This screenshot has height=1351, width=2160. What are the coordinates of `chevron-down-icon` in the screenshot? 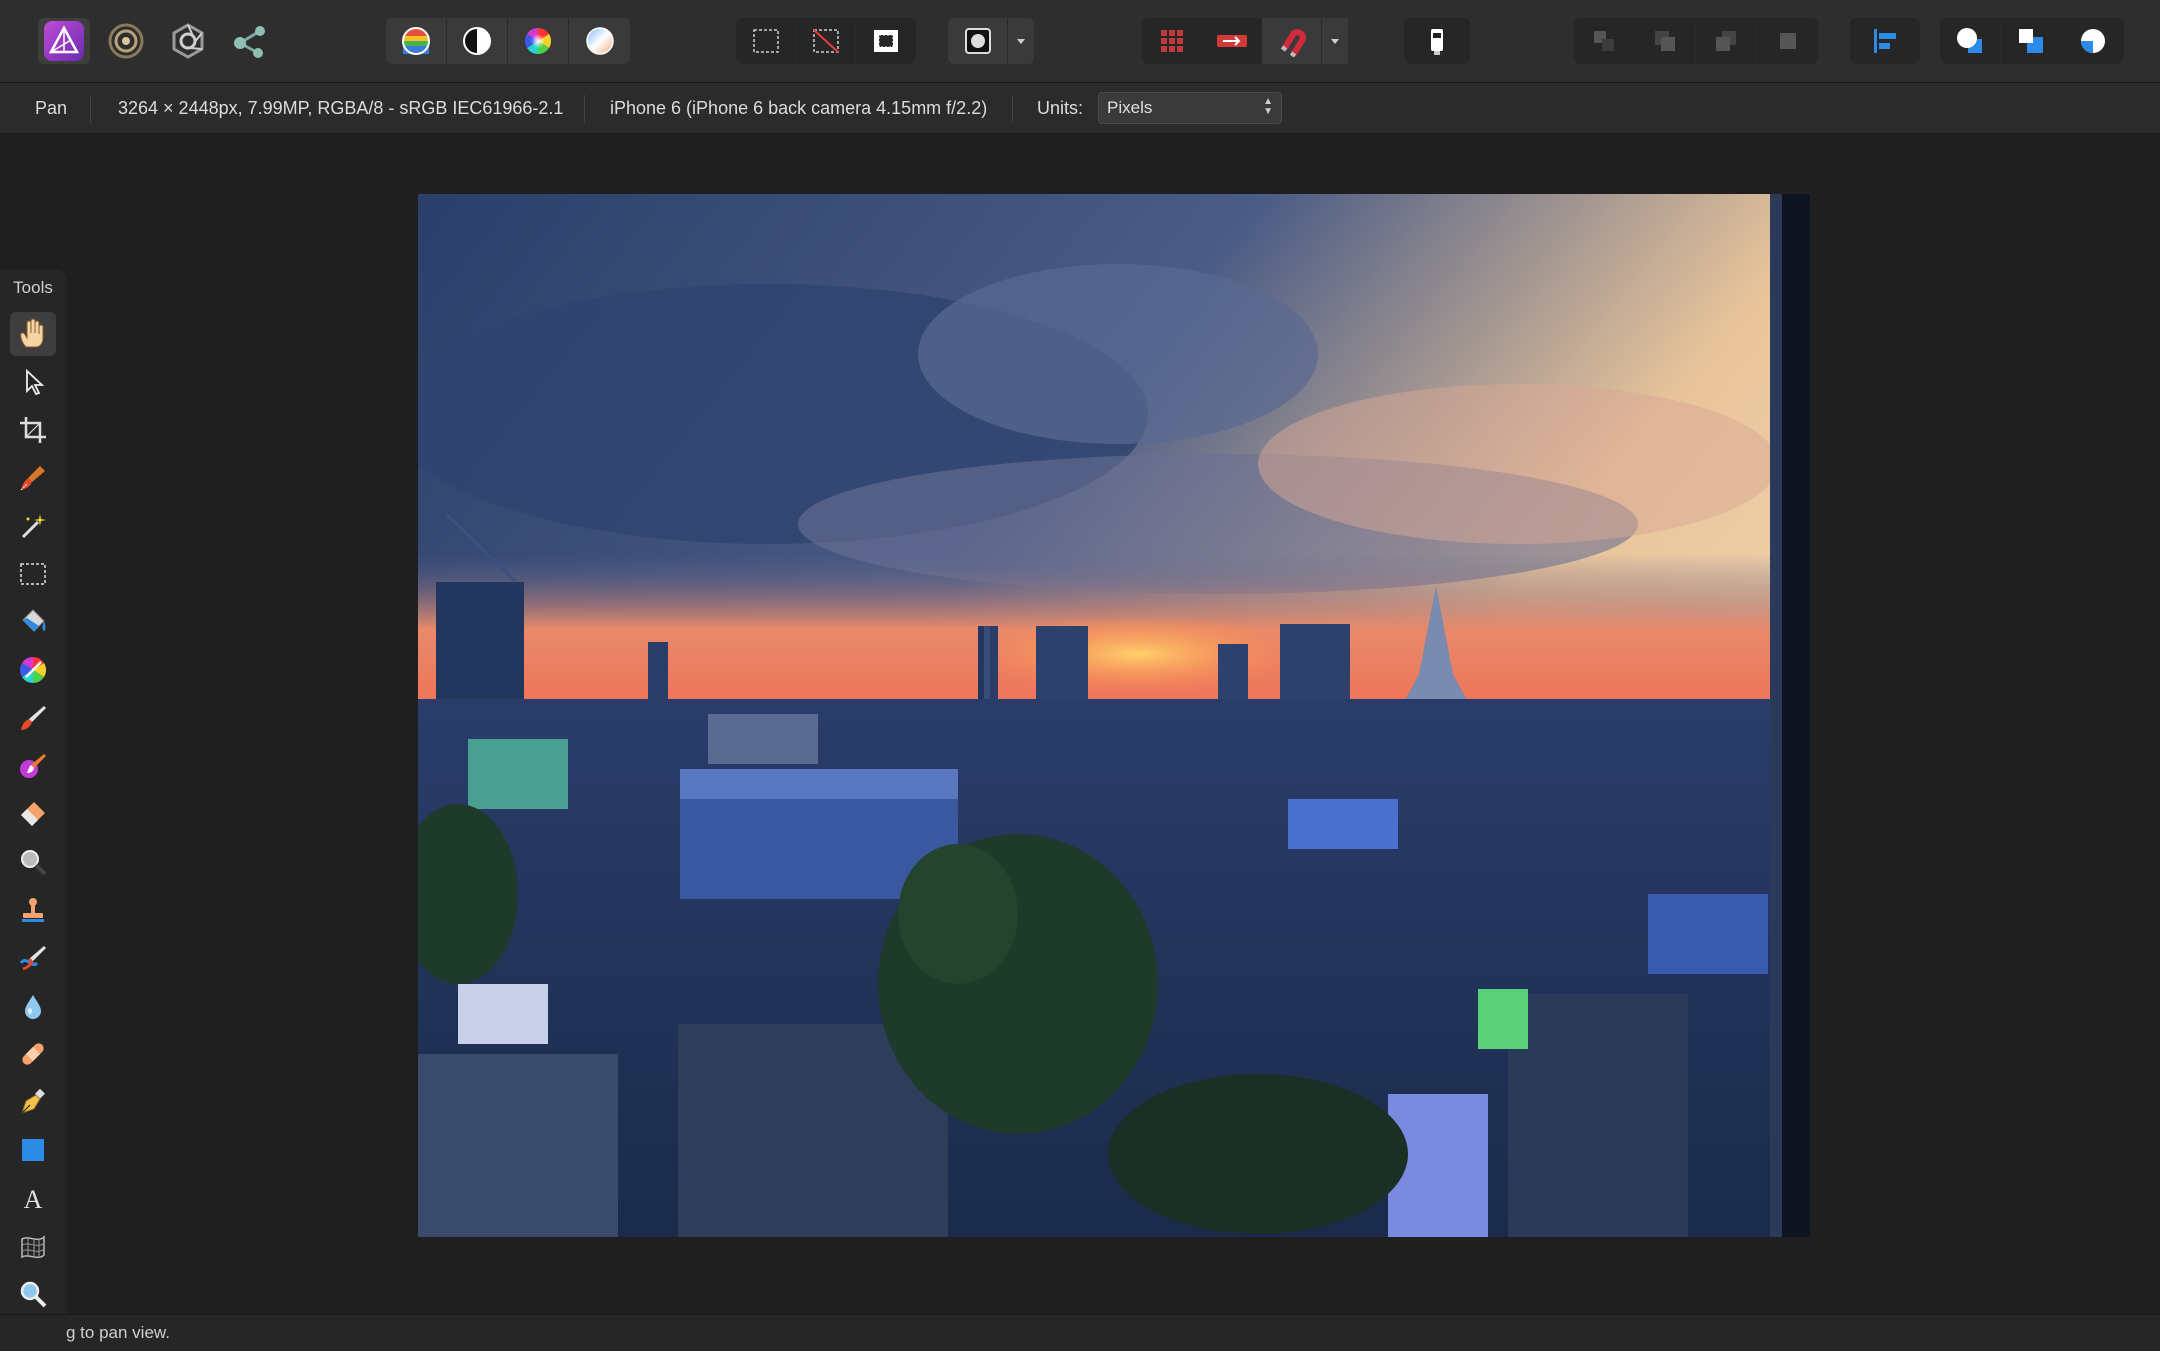 It's located at (1335, 41).